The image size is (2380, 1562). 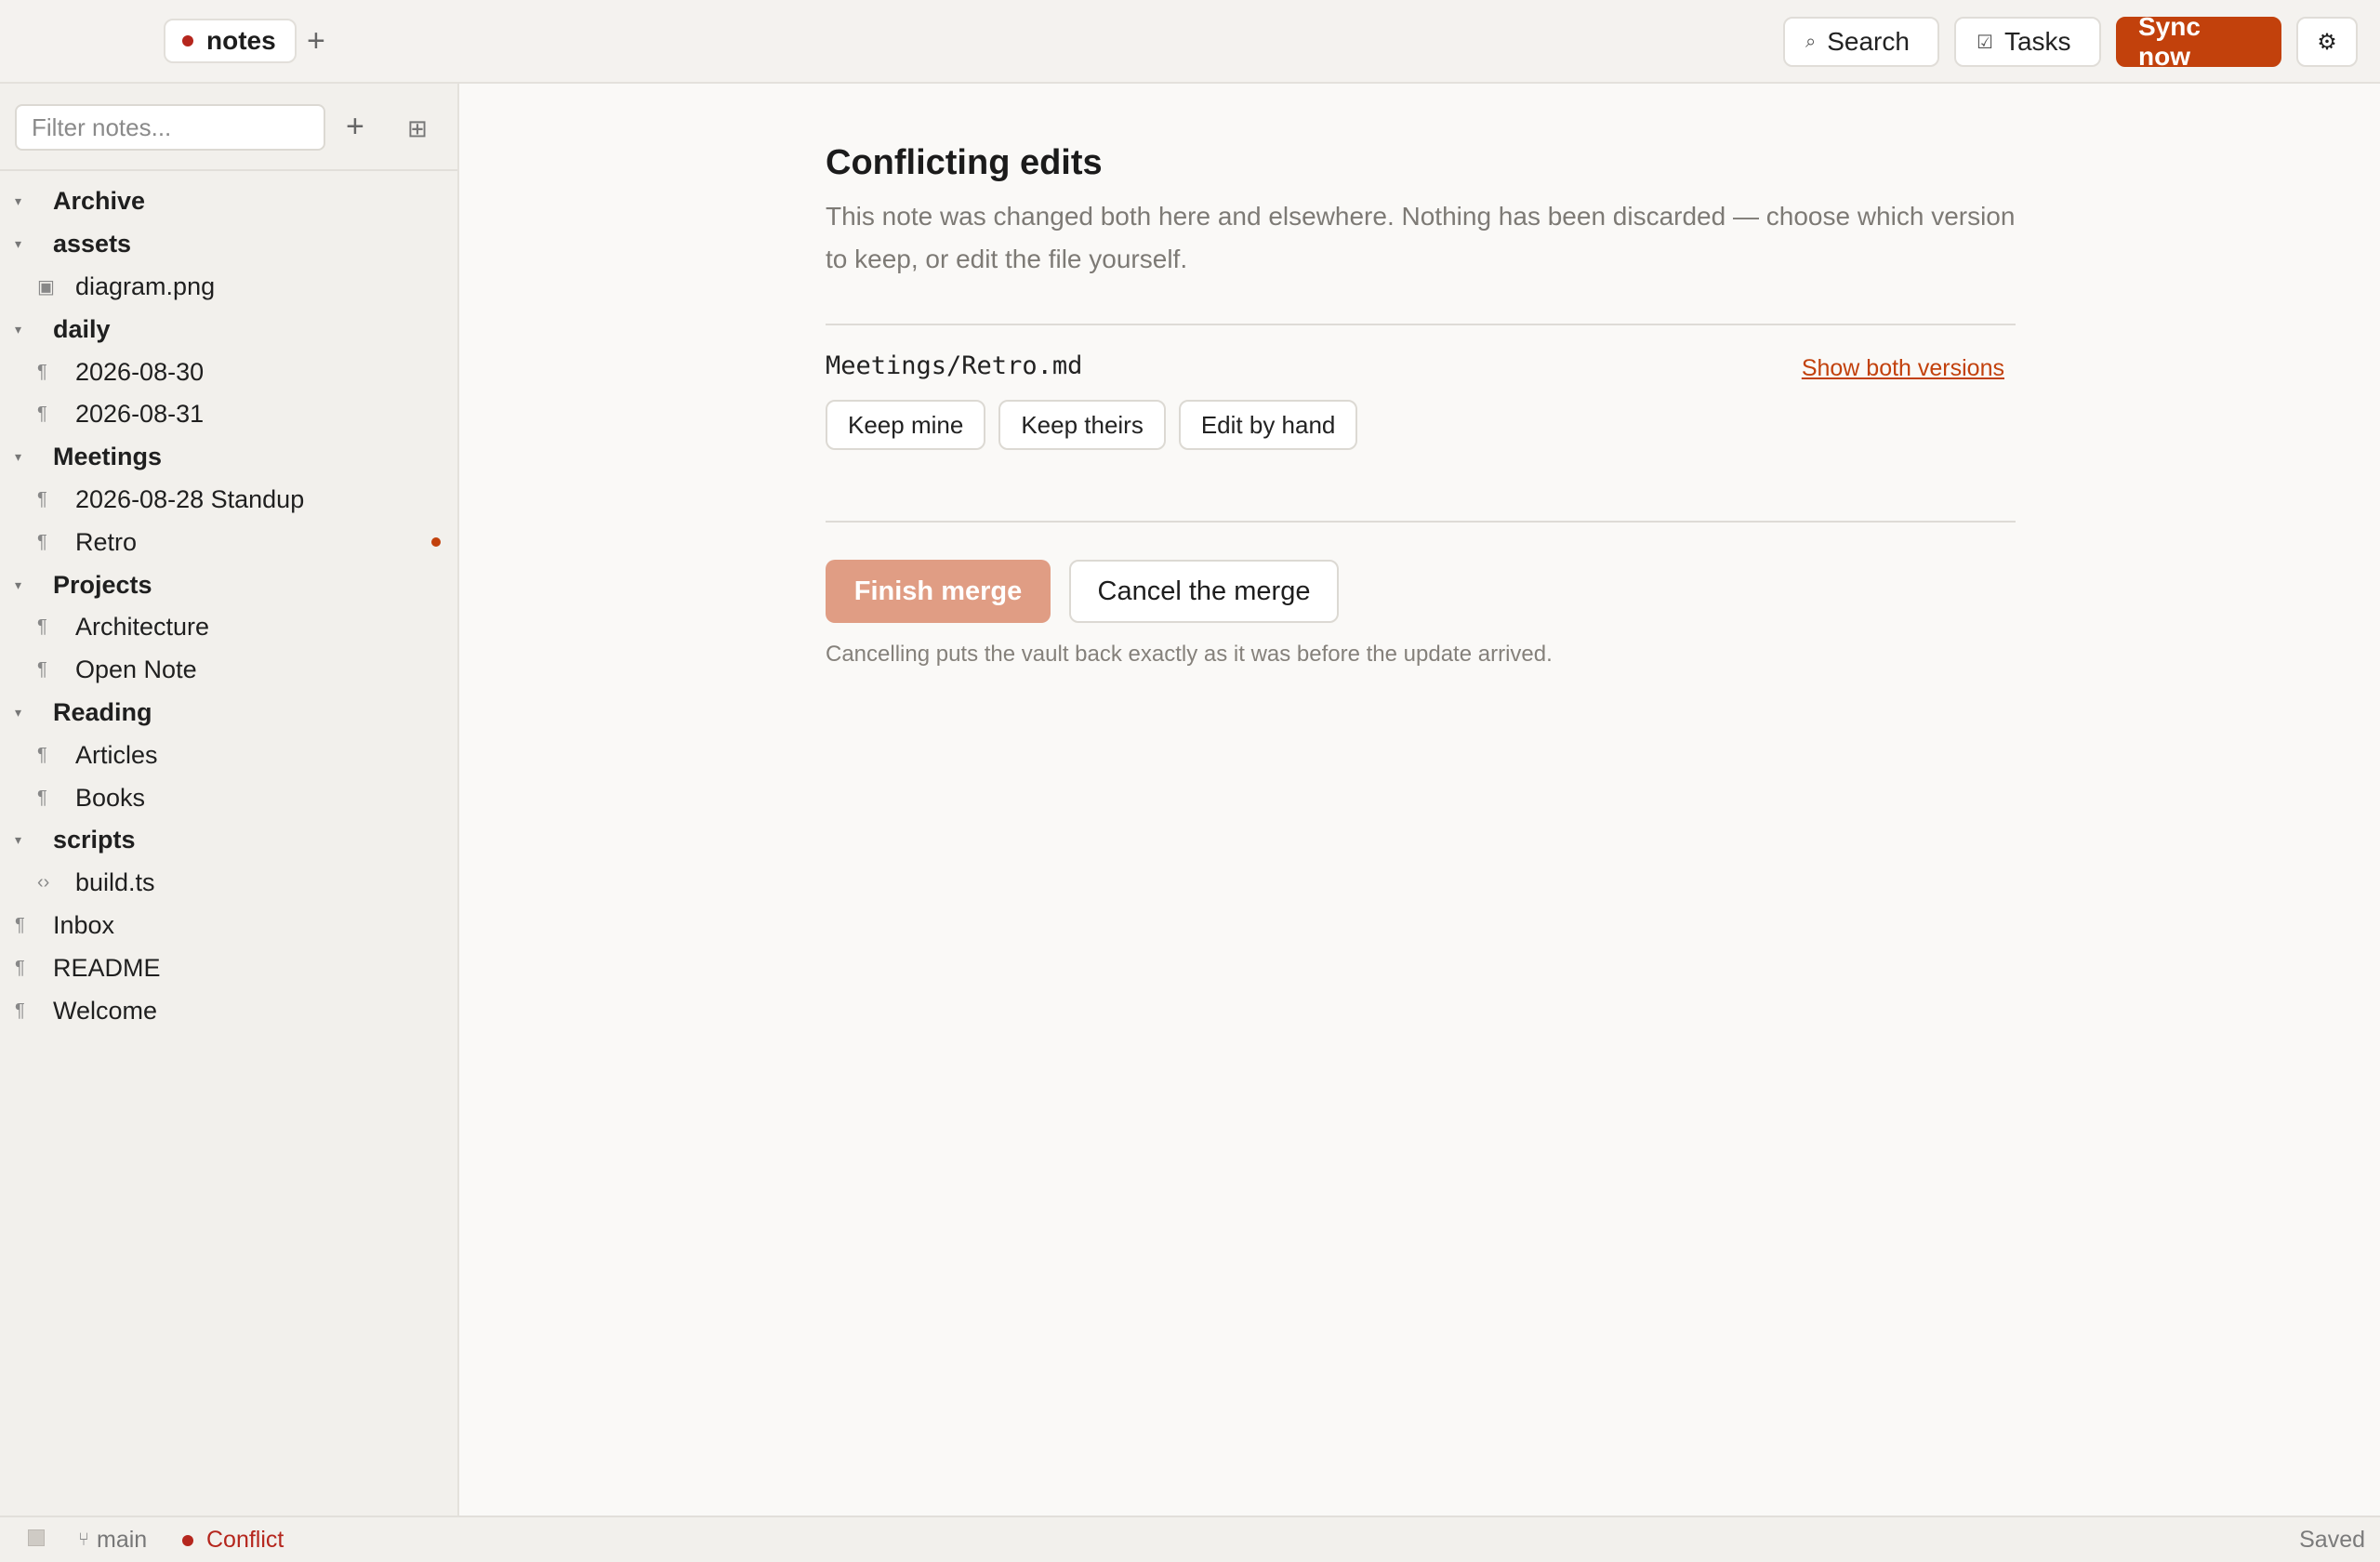 I want to click on tree-item-label: build.ts, so click(x=115, y=882).